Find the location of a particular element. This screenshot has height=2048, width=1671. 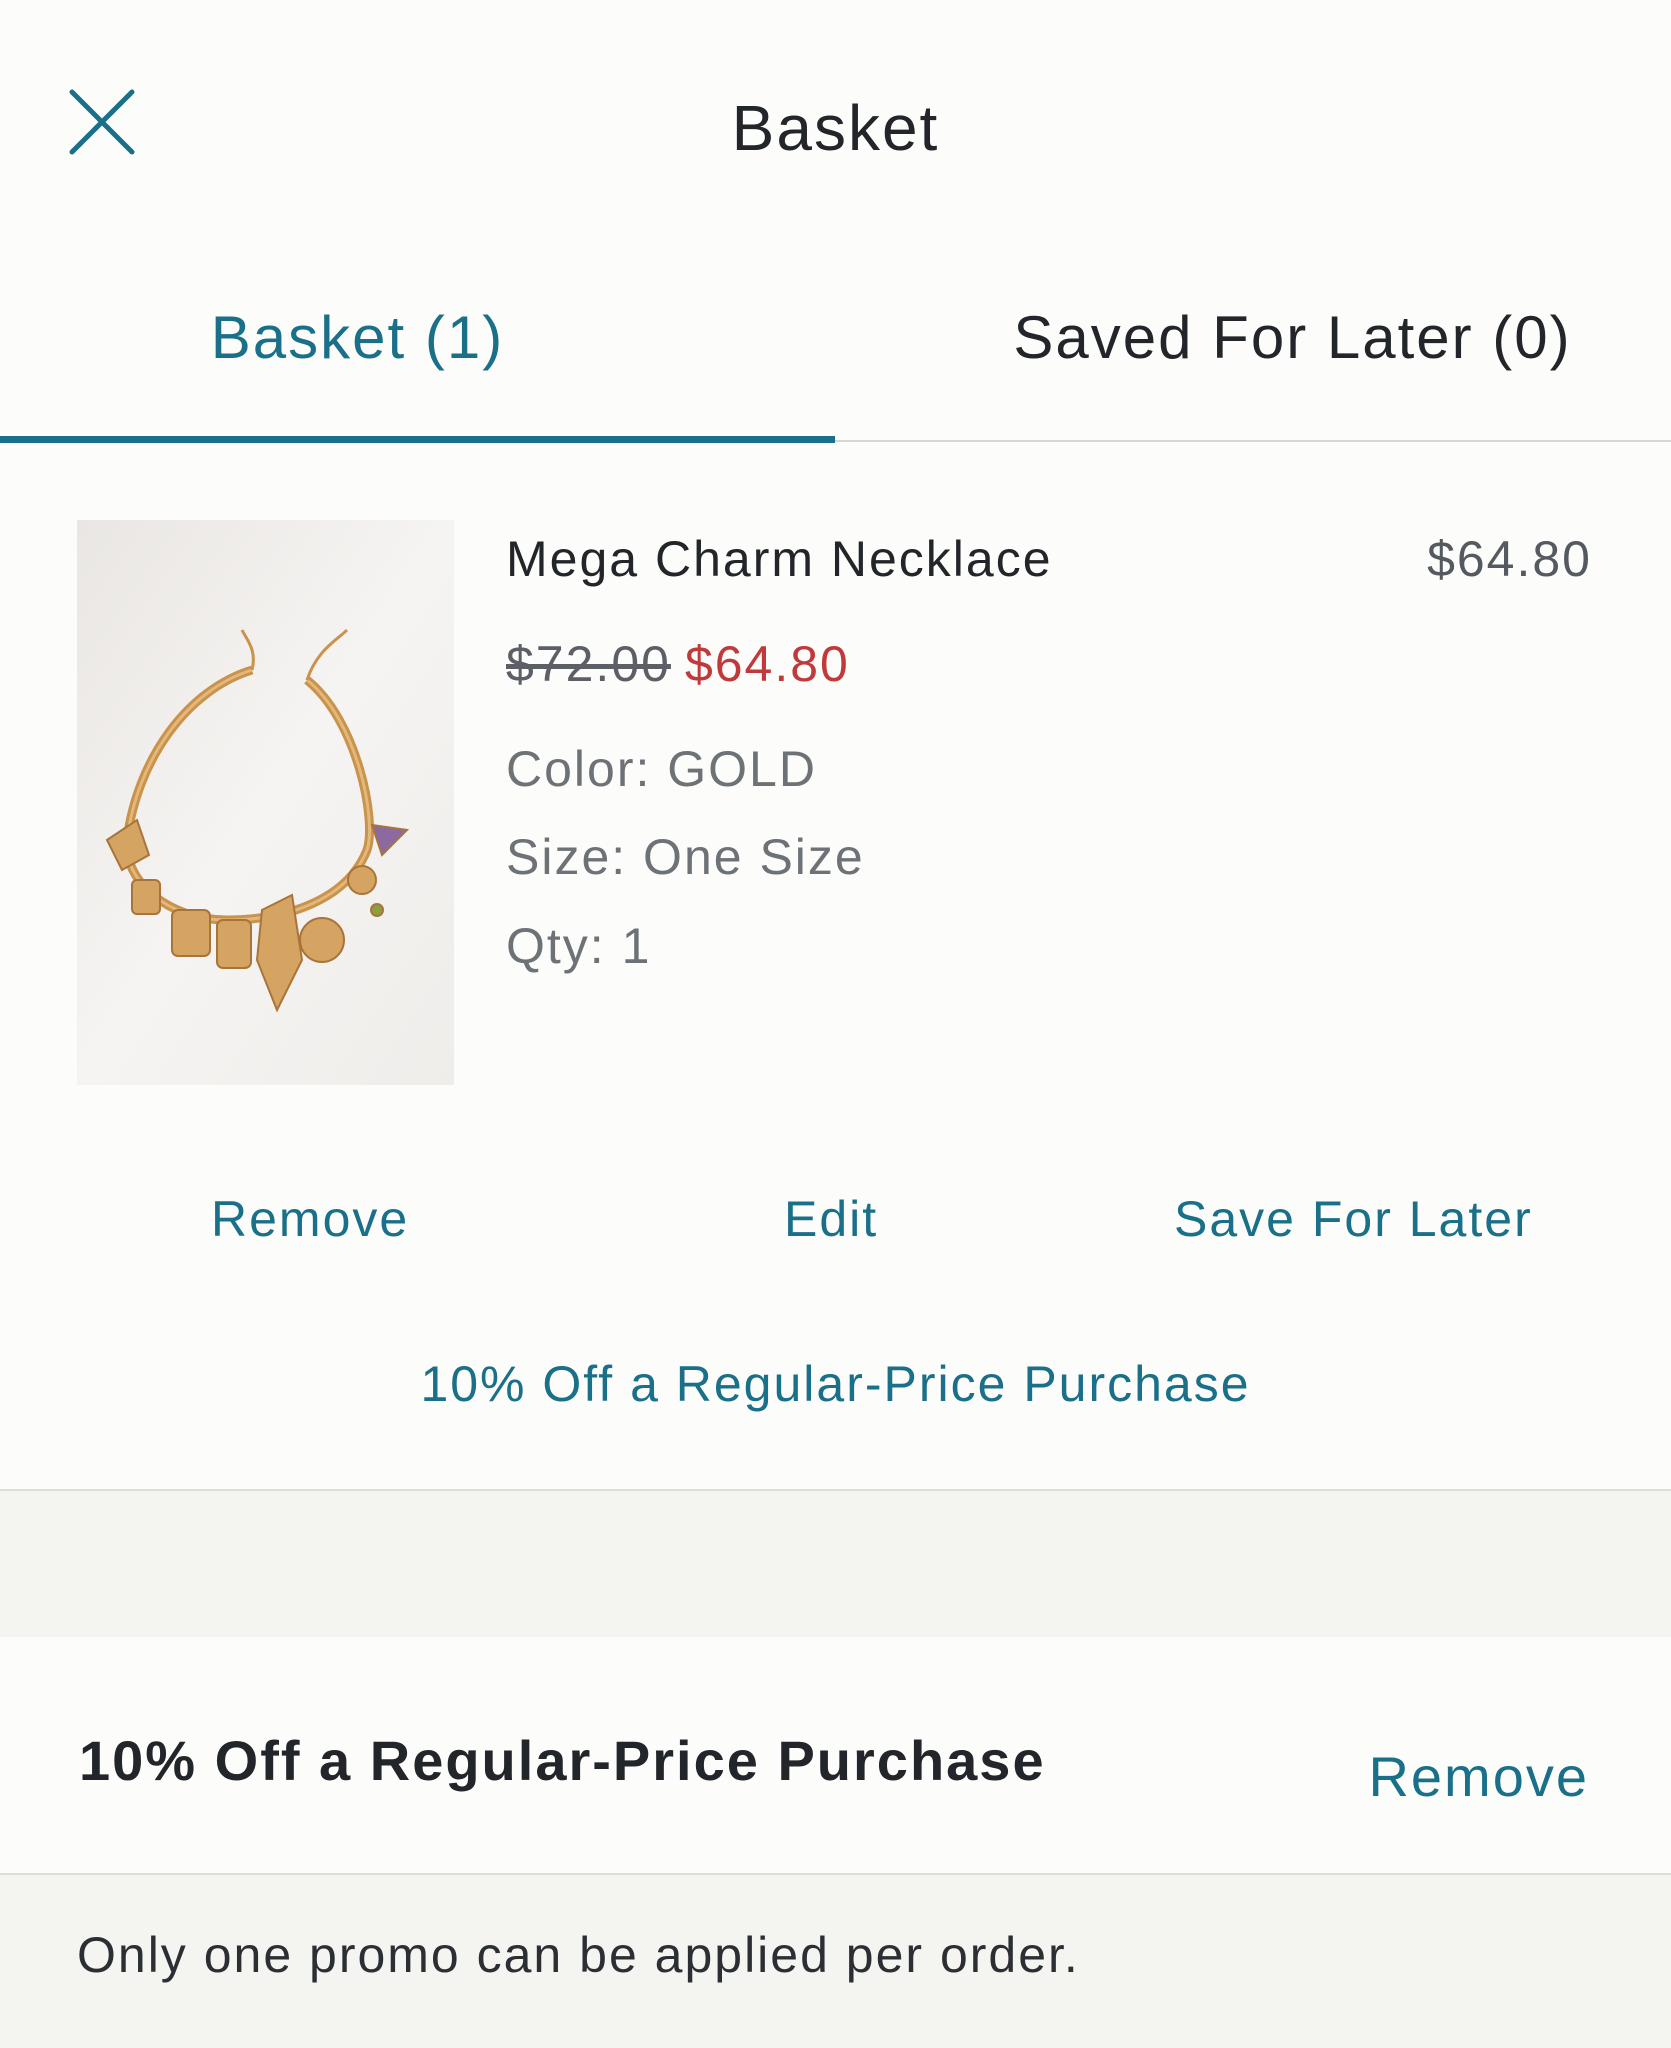

remove-promo-button: Remove is located at coordinates (1478, 1777).